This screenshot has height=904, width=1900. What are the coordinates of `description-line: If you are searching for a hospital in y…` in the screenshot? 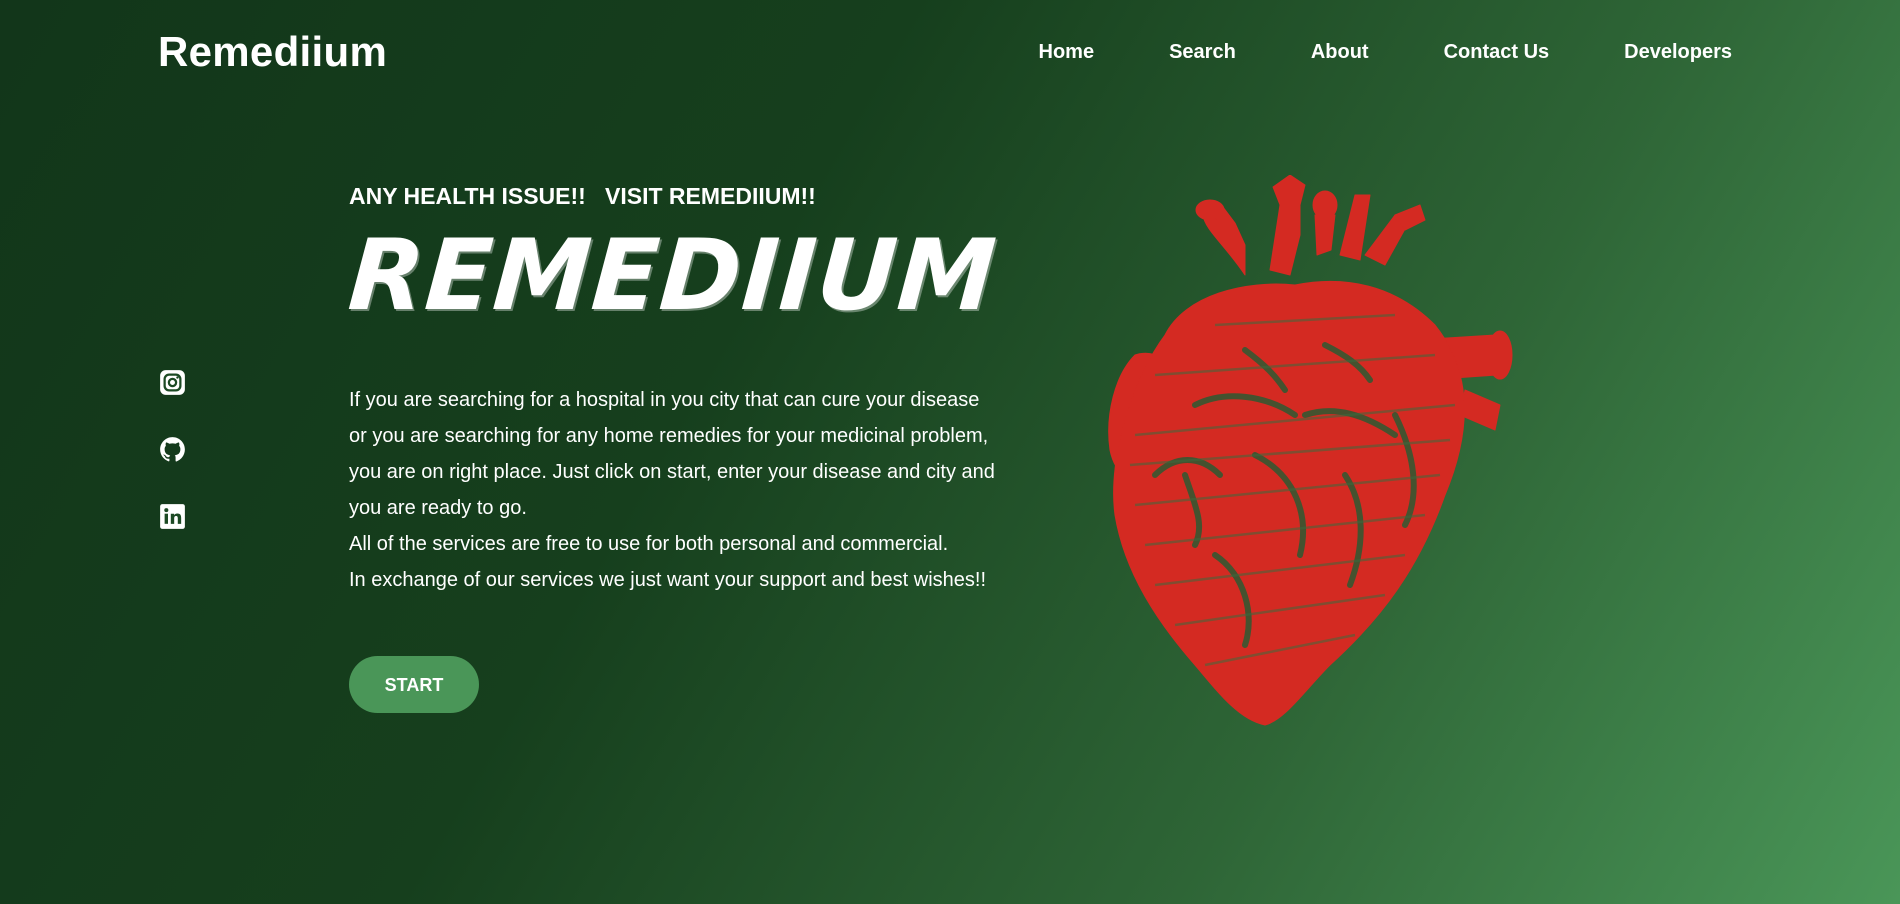 It's located at (664, 400).